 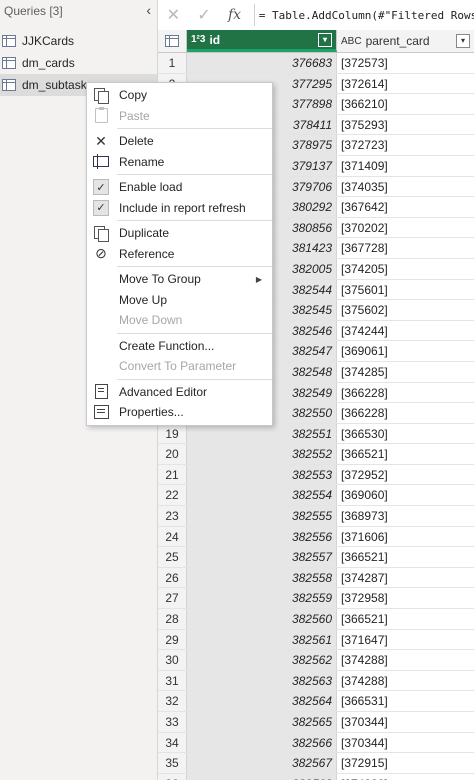 I want to click on row-number: 20, so click(x=172, y=454).